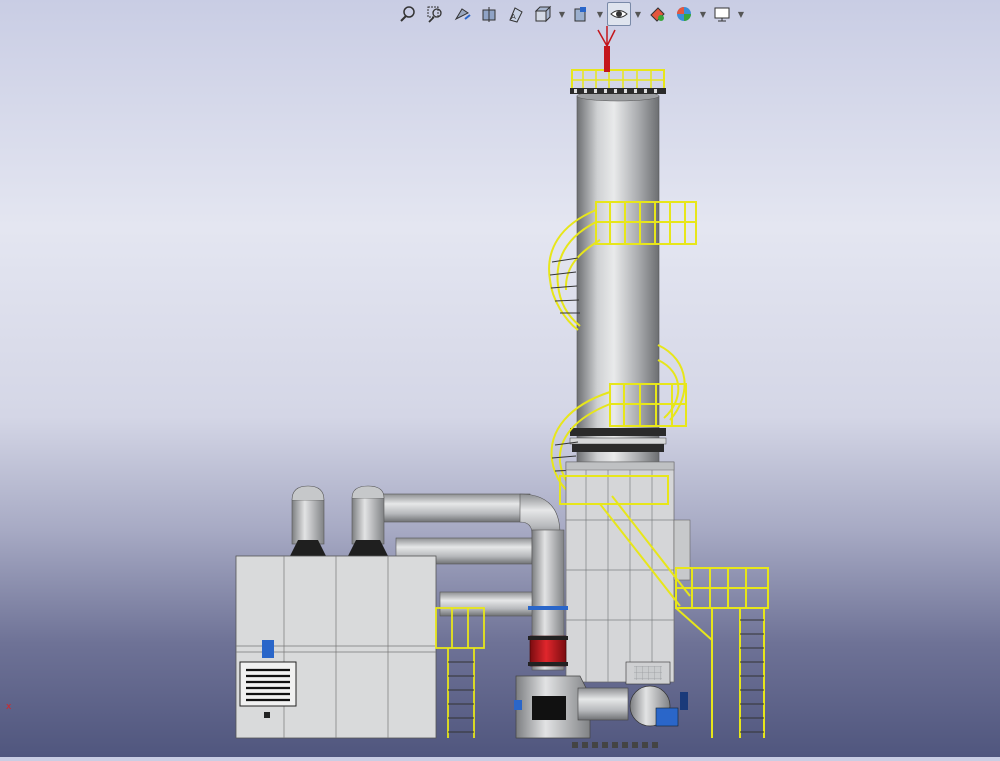 The width and height of the screenshot is (1000, 761). I want to click on view-orientation-icon, so click(543, 14).